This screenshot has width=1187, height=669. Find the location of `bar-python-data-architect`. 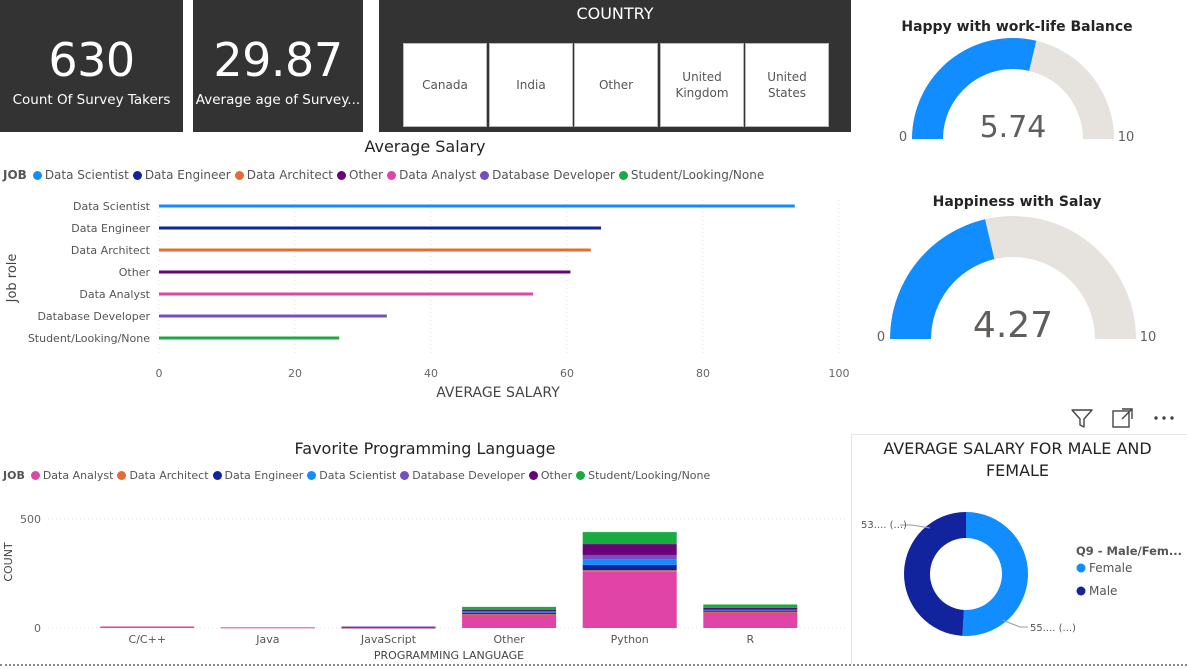

bar-python-data-architect is located at coordinates (629, 571).